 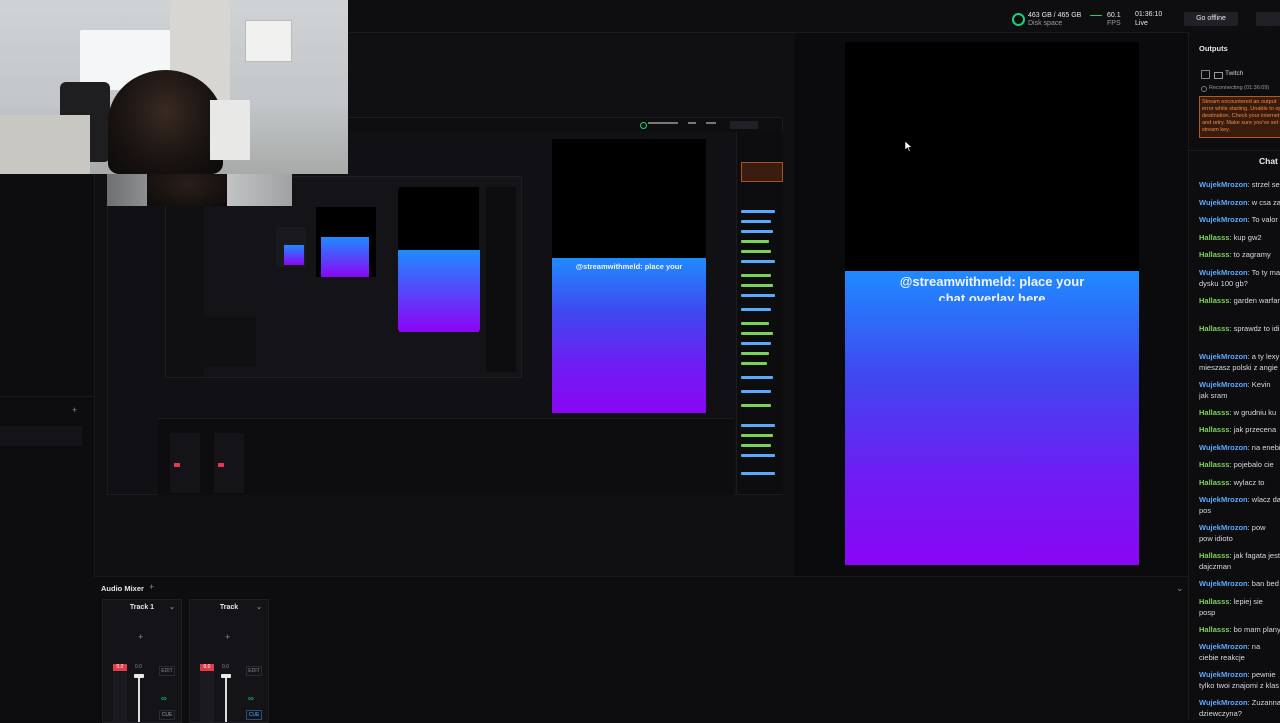 I want to click on chat-message: Hallasss: jak przecena, so click(x=1239, y=429).